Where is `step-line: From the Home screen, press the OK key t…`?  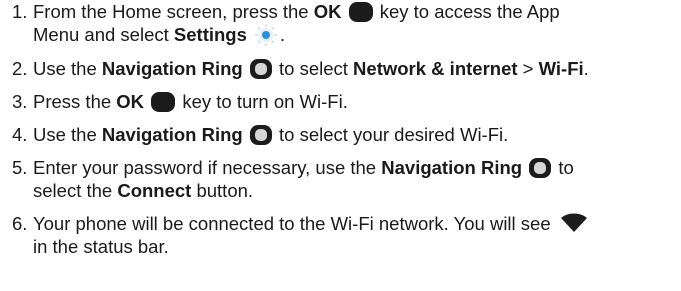 step-line: From the Home screen, press the OK key t… is located at coordinates (357, 11).